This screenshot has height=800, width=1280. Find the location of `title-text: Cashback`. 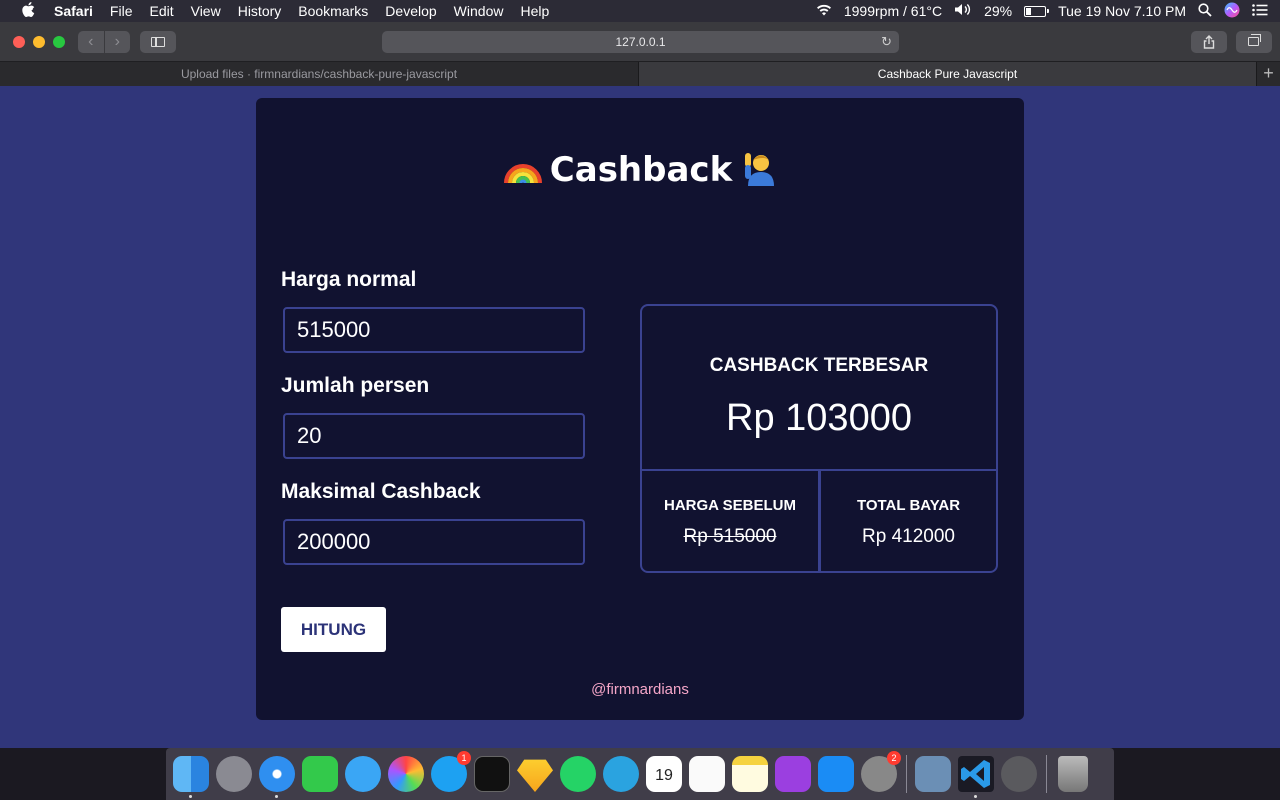

title-text: Cashback is located at coordinates (641, 170).